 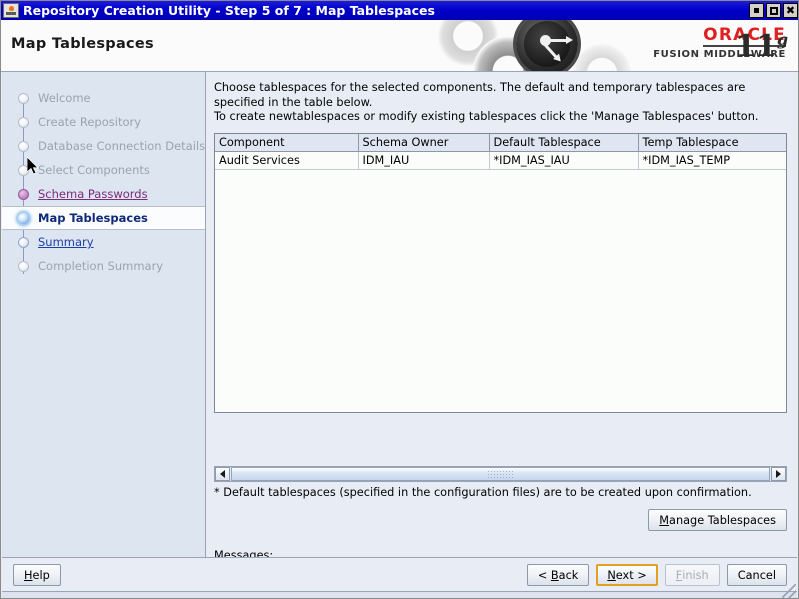 I want to click on cancel-button: Cancel, so click(x=756, y=575).